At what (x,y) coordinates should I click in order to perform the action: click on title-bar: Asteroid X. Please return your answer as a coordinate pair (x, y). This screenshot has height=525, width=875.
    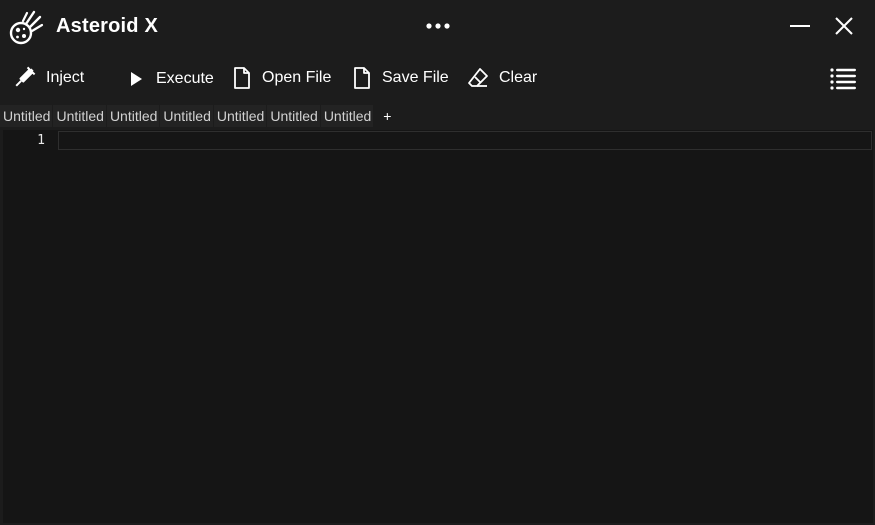
    Looking at the image, I should click on (437, 27).